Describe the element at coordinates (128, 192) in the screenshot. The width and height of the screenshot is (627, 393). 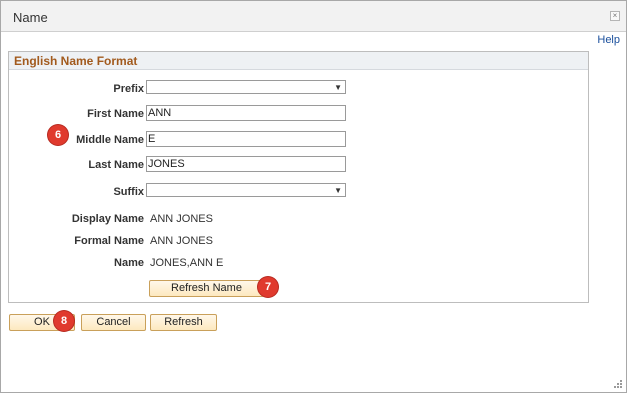
I see `suffix-label: Suffix` at that location.